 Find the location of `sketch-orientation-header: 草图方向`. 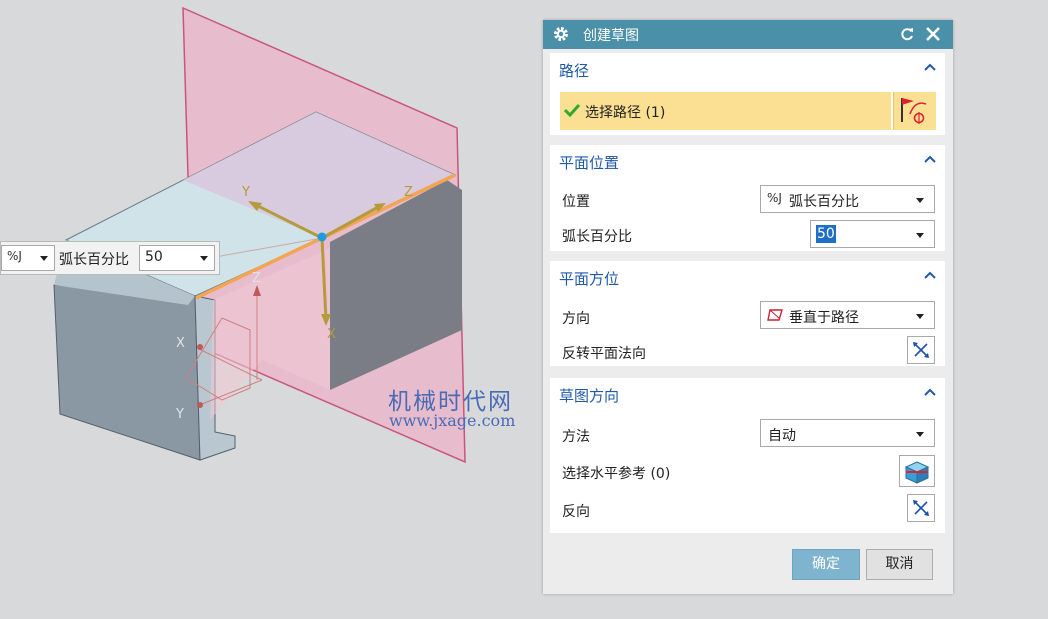

sketch-orientation-header: 草图方向 is located at coordinates (747, 393).